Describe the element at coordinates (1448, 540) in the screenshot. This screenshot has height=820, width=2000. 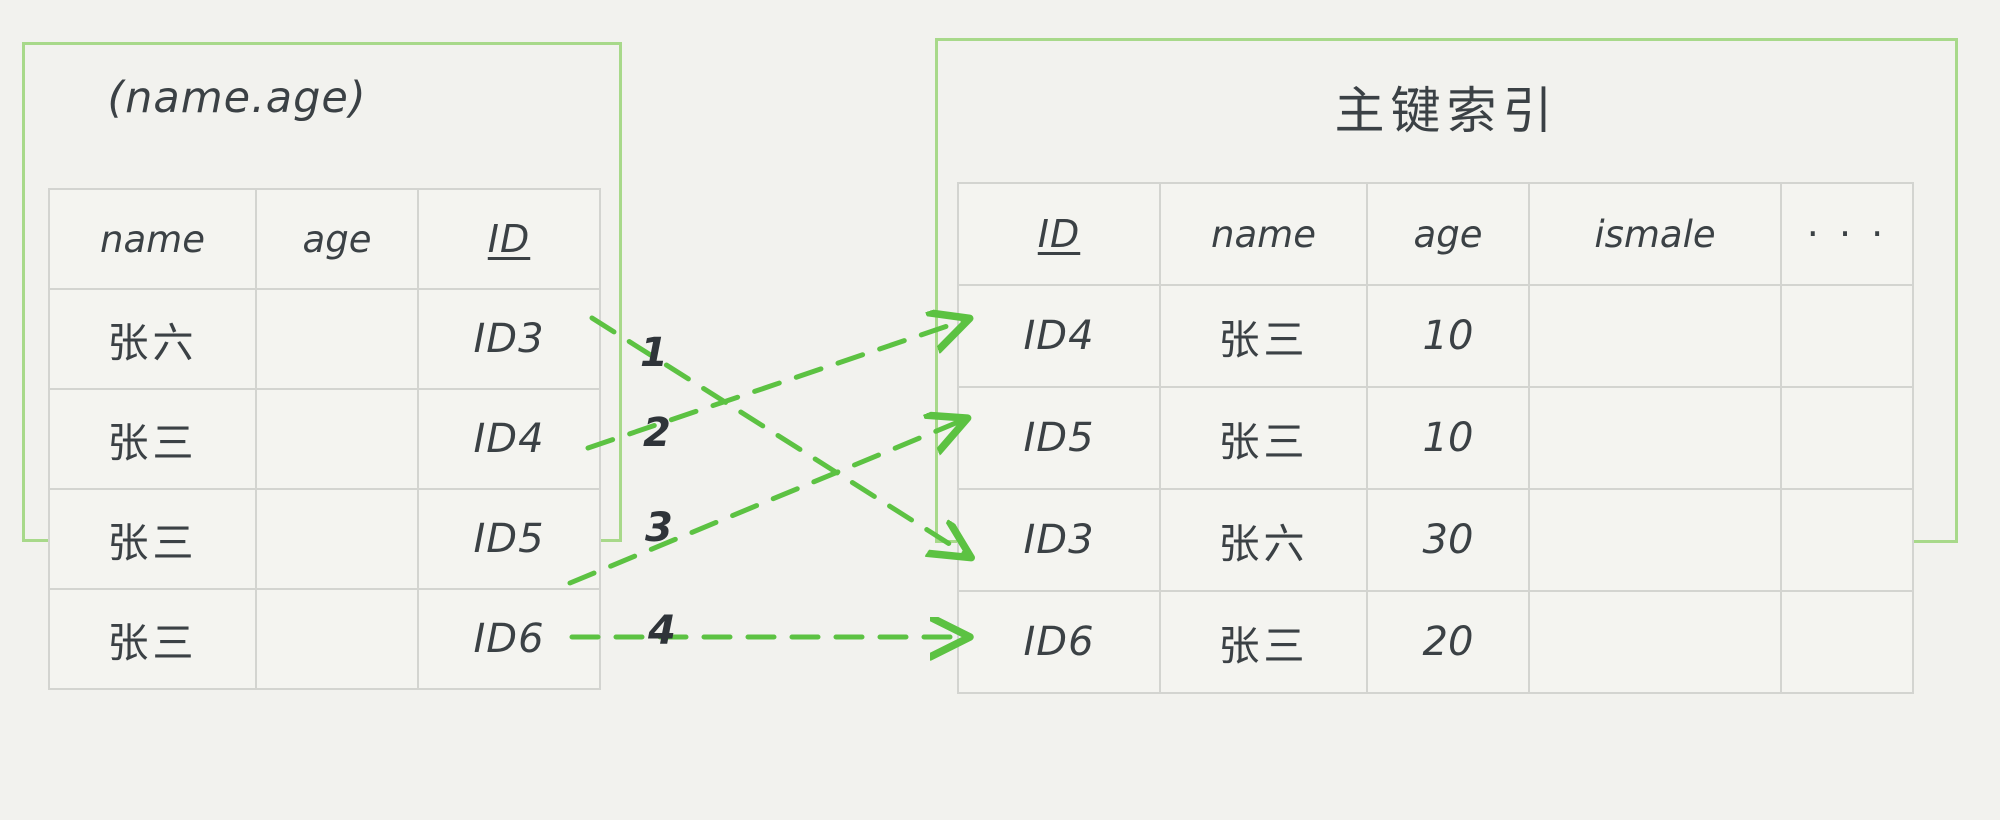
I see `cell-age: 30` at that location.